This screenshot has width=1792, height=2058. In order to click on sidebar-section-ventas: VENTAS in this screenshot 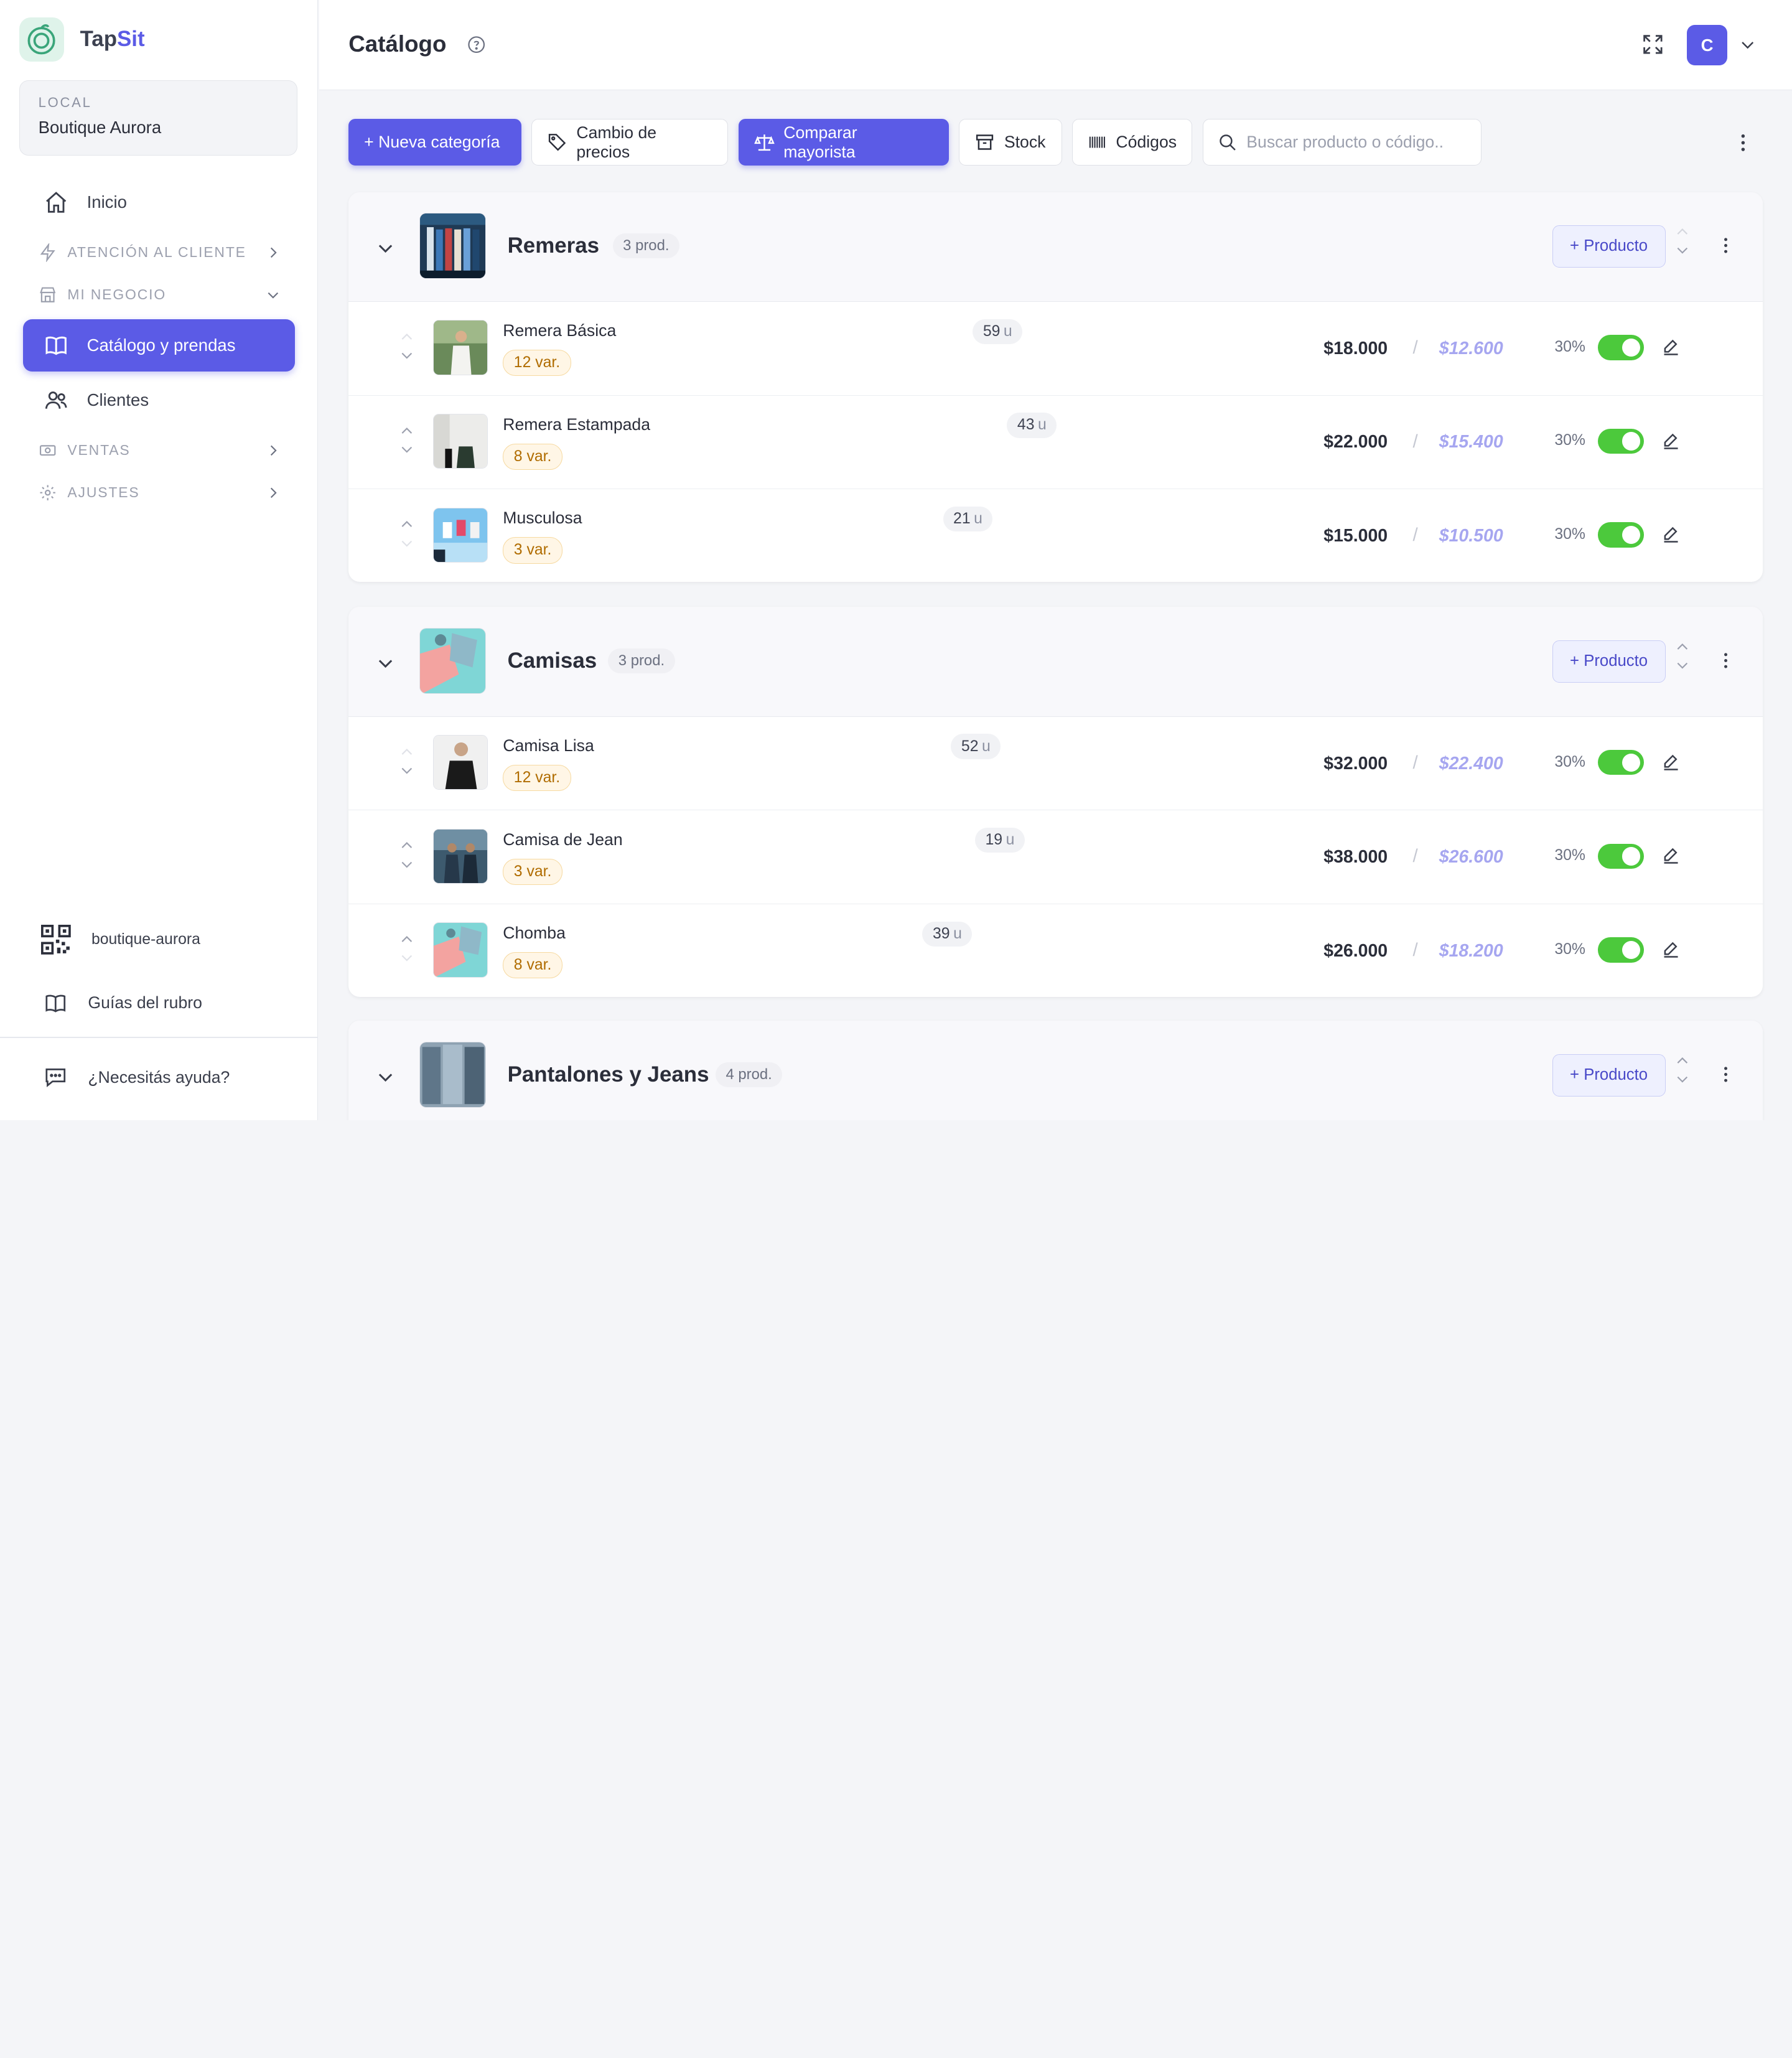, I will do `click(160, 450)`.